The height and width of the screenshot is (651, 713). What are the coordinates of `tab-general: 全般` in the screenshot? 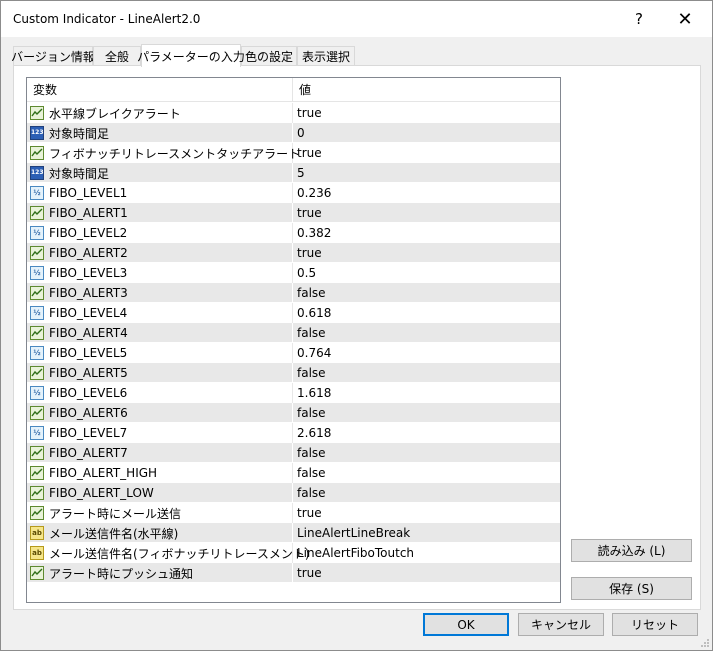 It's located at (117, 56).